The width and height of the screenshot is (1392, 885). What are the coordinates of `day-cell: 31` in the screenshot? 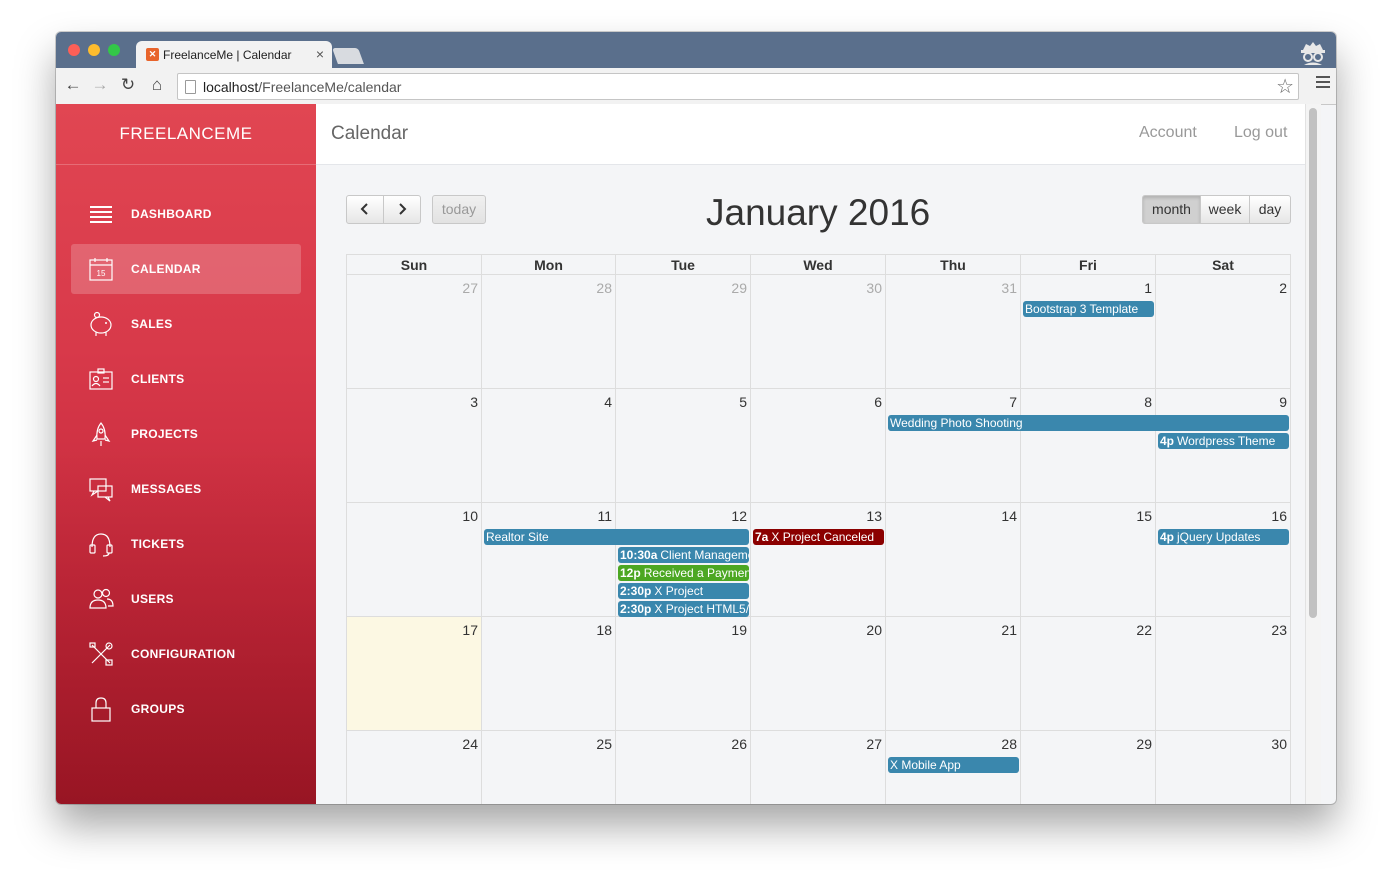 It's located at (953, 332).